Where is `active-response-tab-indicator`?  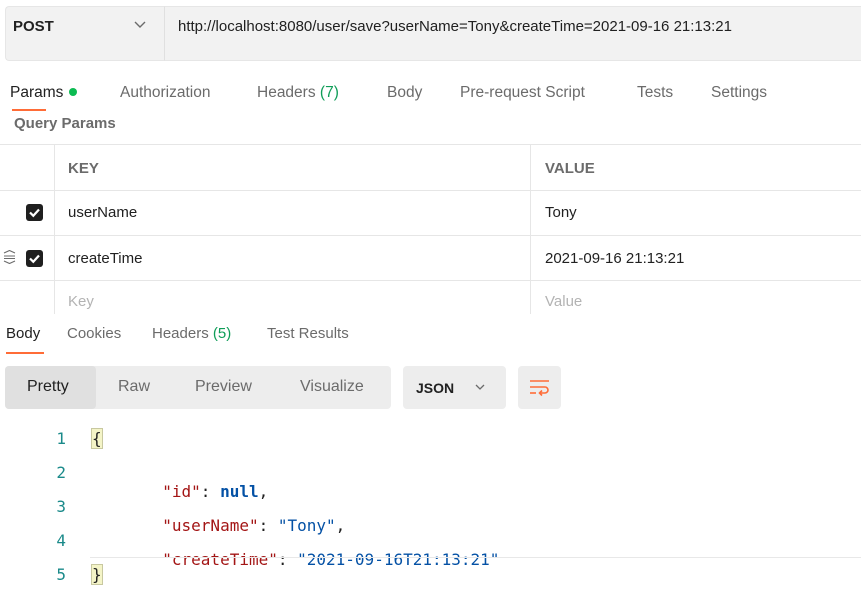 active-response-tab-indicator is located at coordinates (25, 353).